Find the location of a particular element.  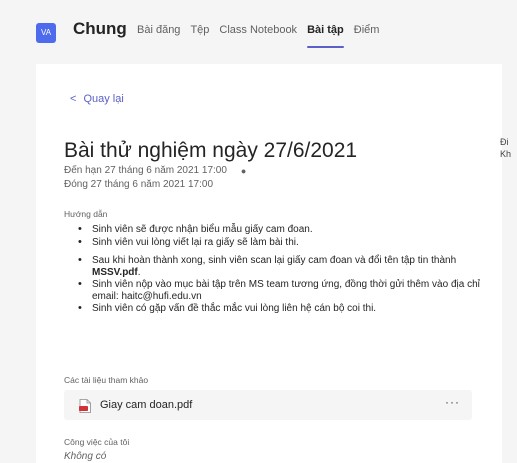

tab-files: Tệp is located at coordinates (199, 30).